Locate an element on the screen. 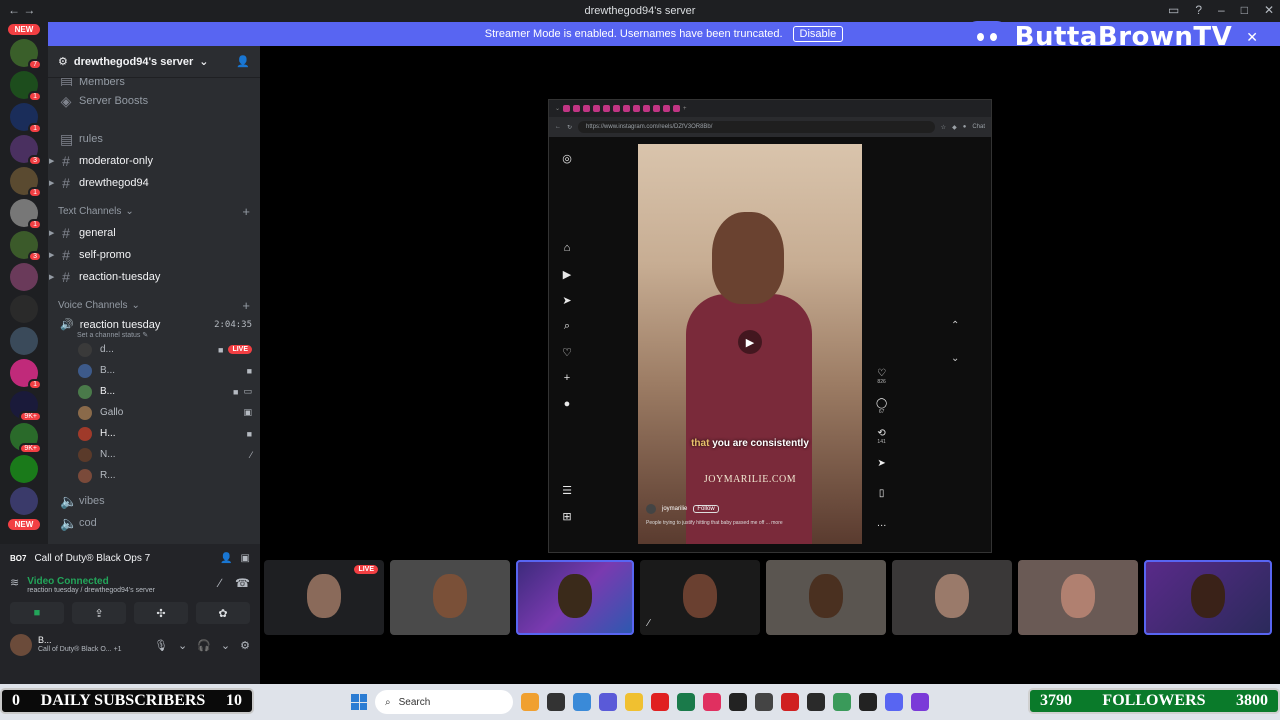  heart-icon: ♡ is located at coordinates (567, 359).